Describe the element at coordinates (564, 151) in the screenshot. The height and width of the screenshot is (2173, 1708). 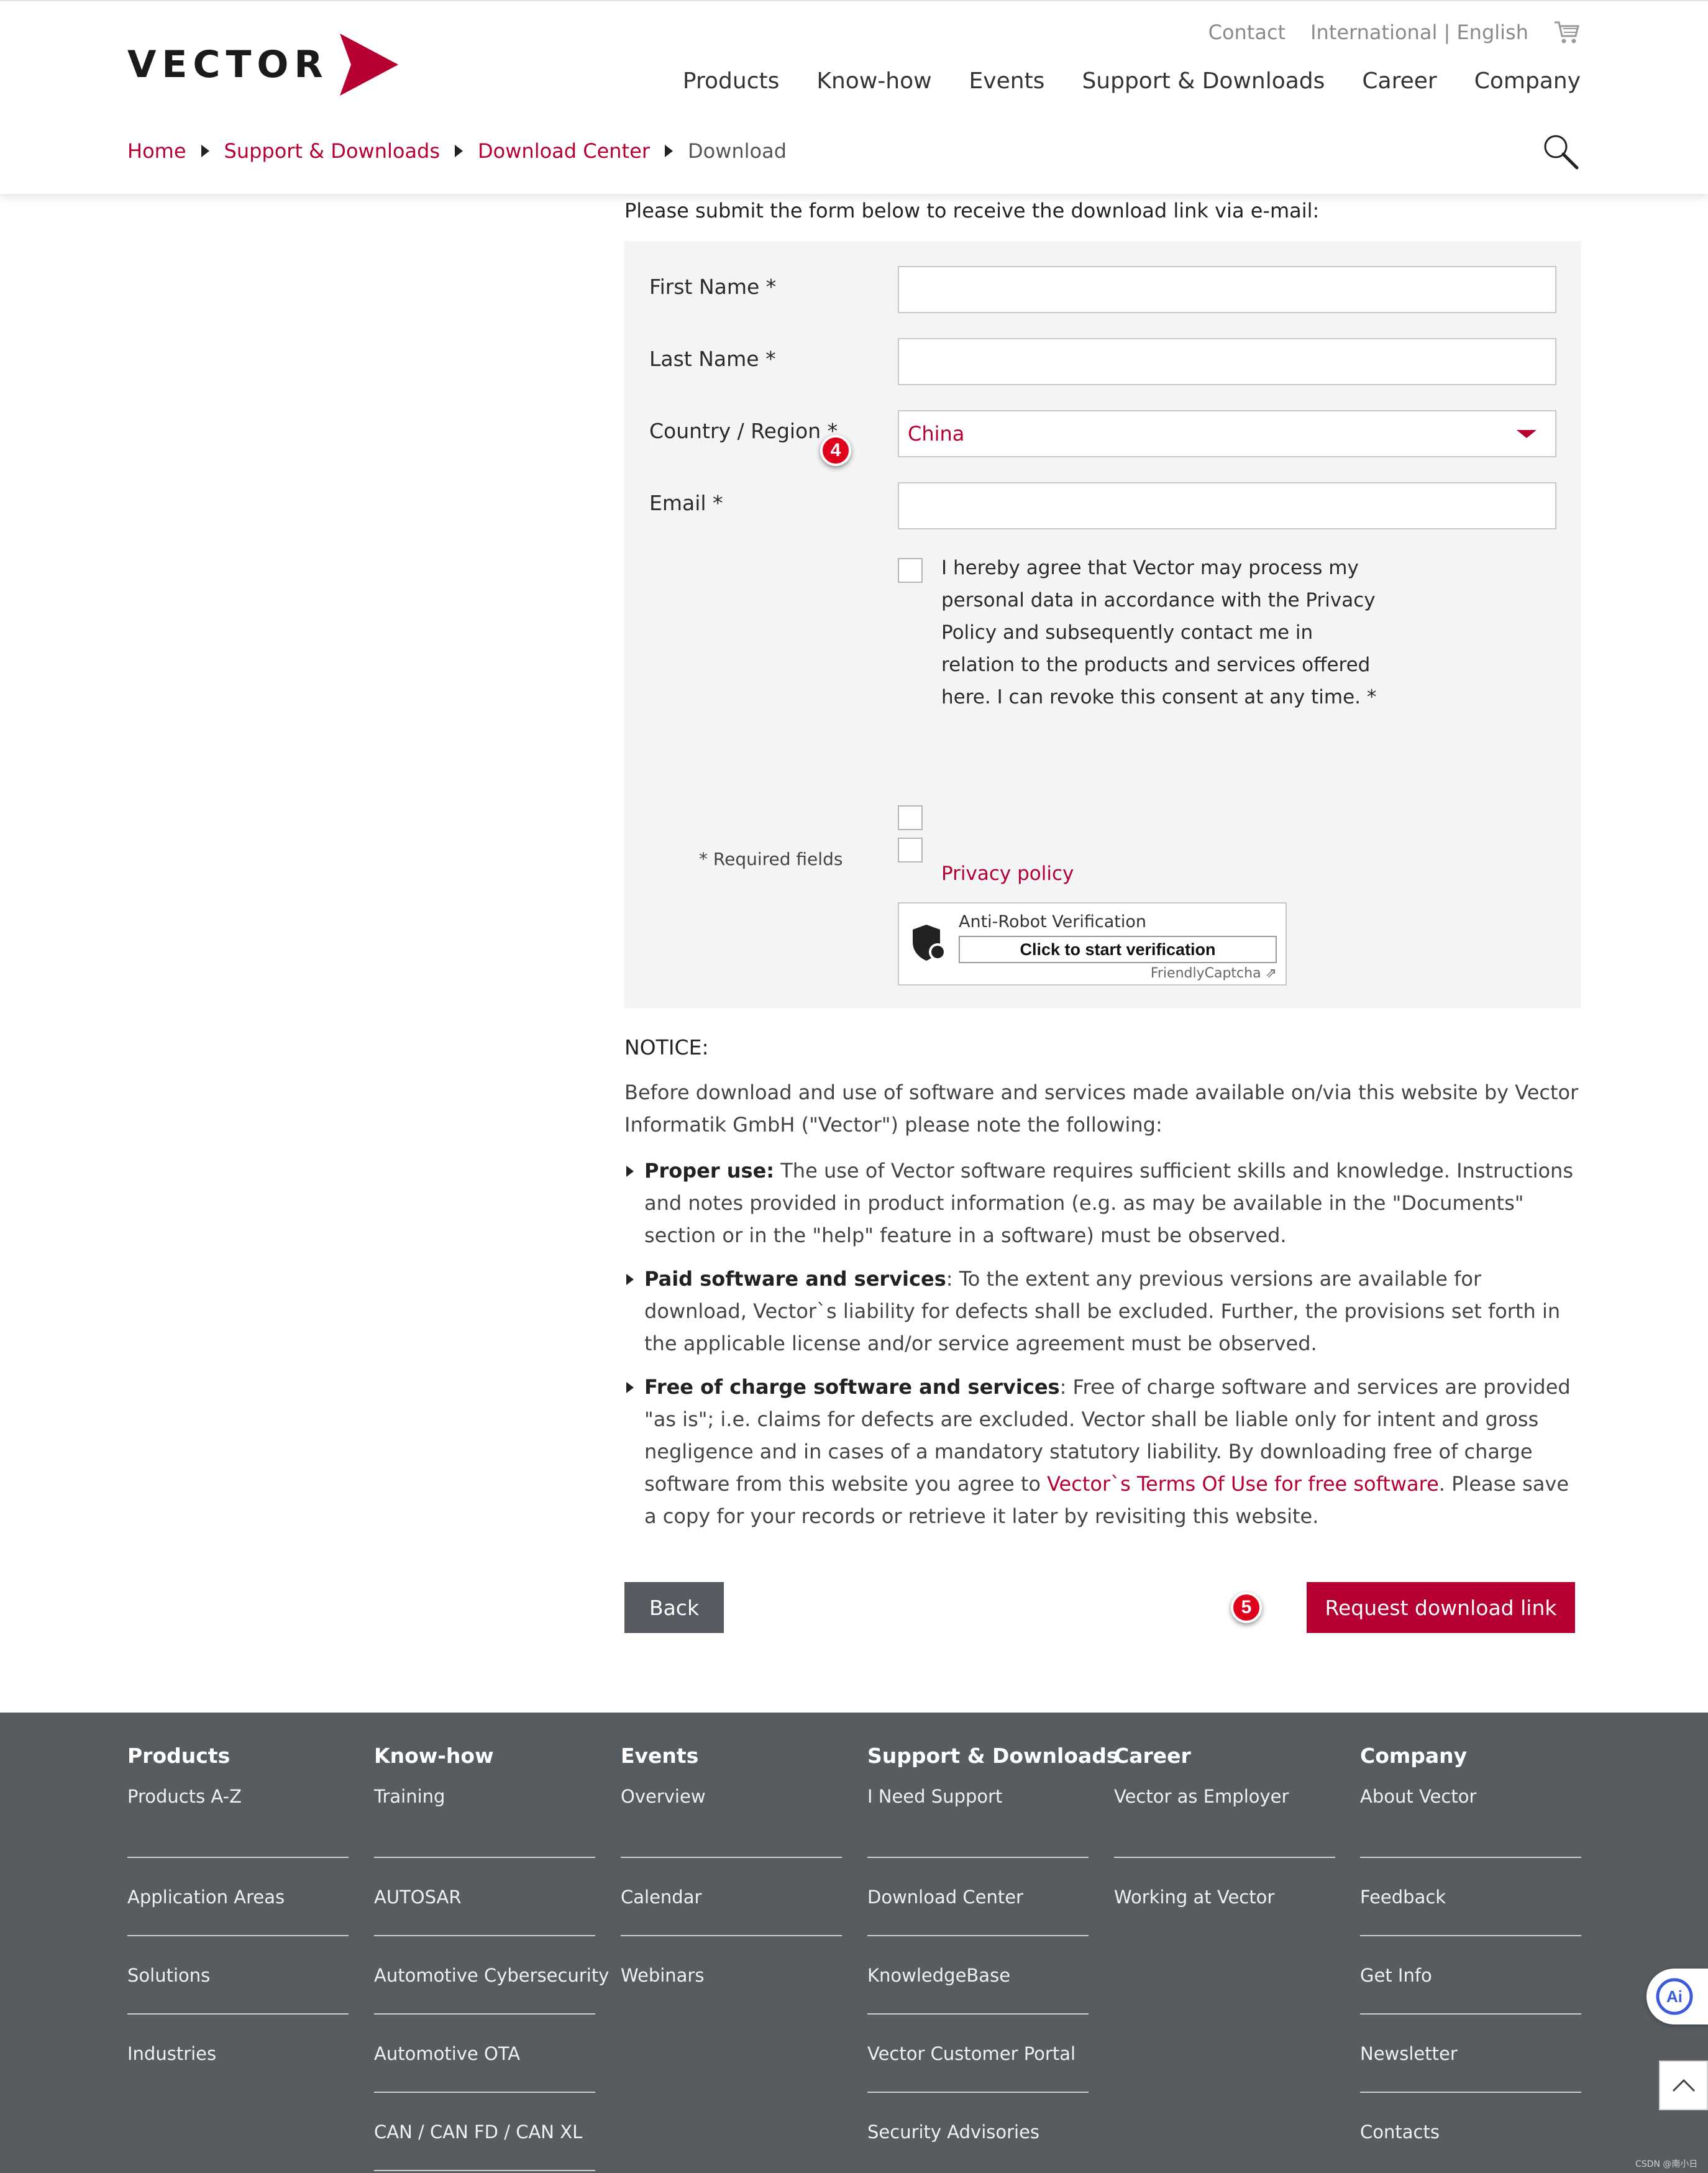
I see `breadcrumb-download-center: Download Center` at that location.